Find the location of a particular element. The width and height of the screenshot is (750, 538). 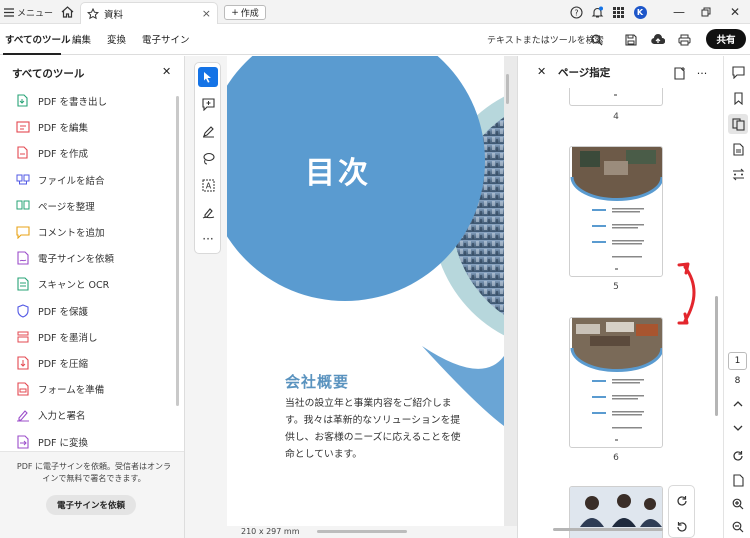

highlight-tool is located at coordinates (208, 131).